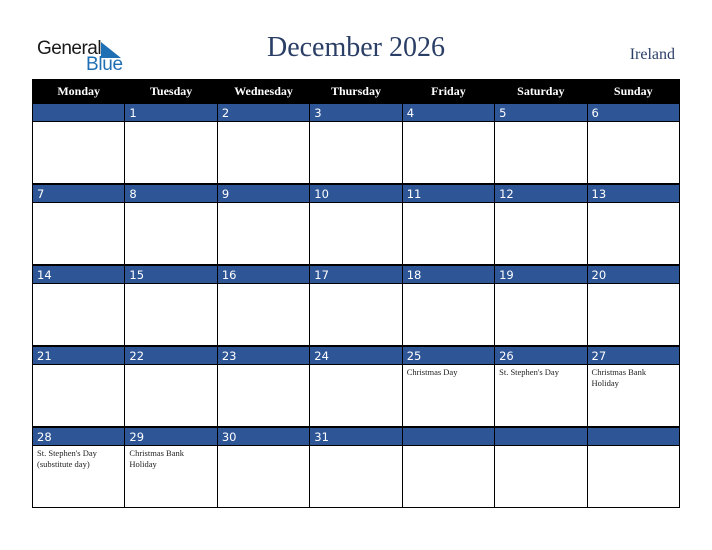 The image size is (712, 550). I want to click on day-number: 26, so click(541, 355).